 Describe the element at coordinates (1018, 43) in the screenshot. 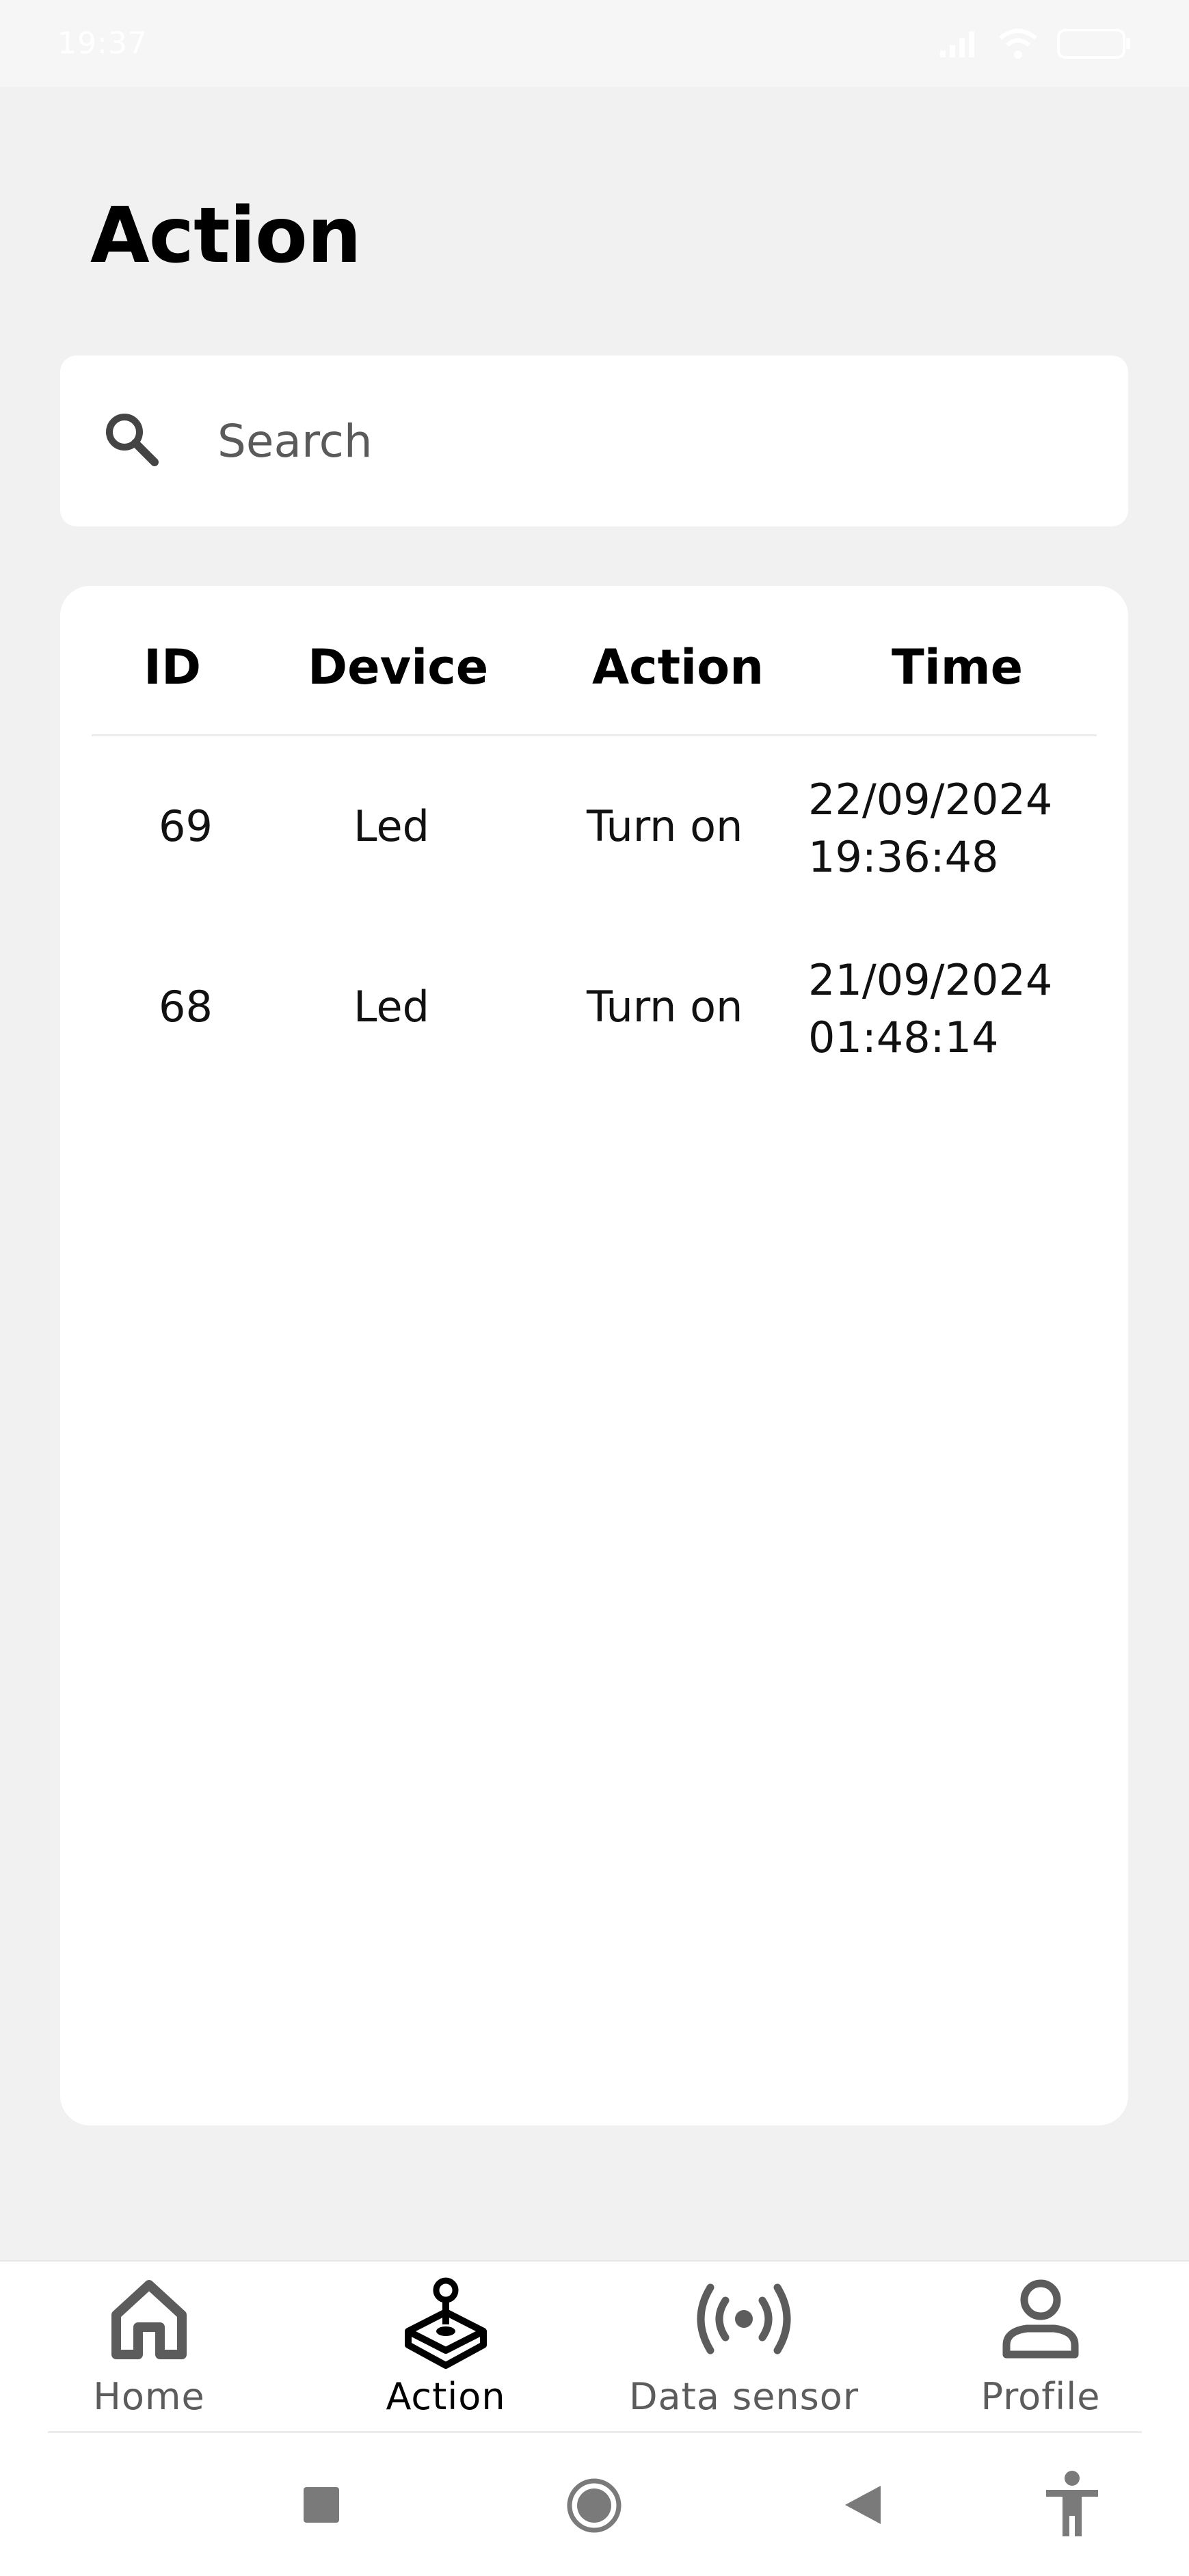

I see `wifi-icon` at that location.